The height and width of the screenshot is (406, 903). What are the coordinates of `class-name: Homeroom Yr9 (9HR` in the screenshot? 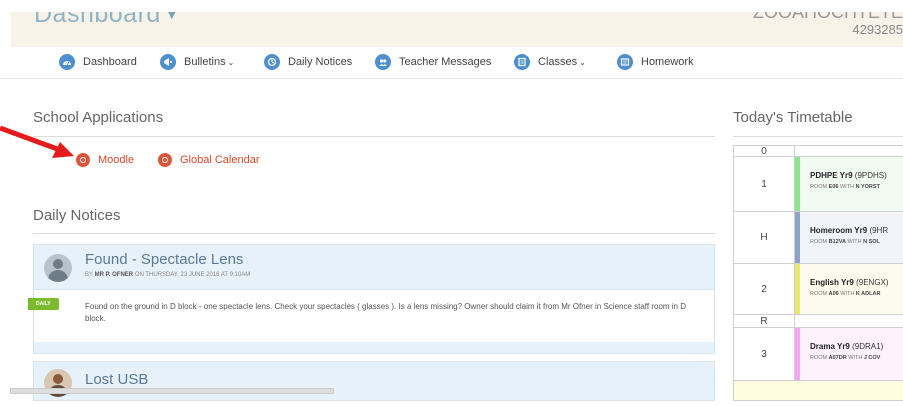 It's located at (849, 230).